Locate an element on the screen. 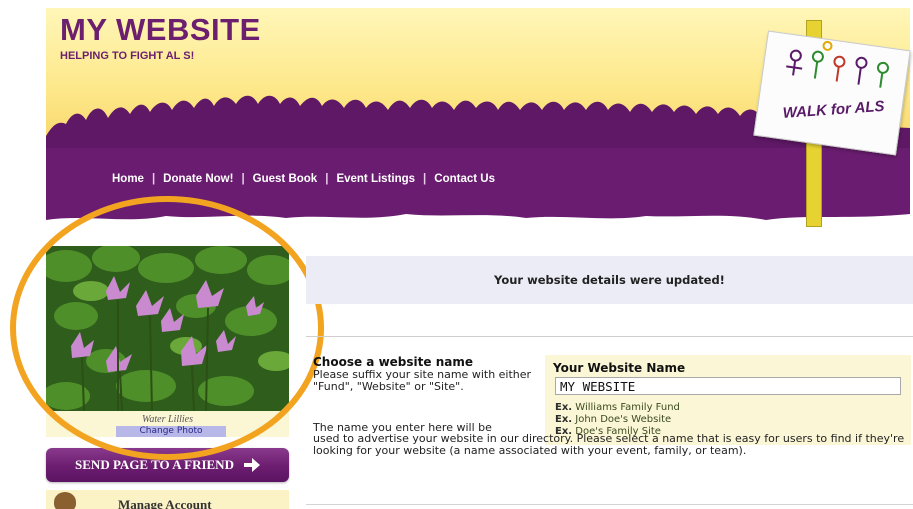  nav-home: Home is located at coordinates (128, 179).